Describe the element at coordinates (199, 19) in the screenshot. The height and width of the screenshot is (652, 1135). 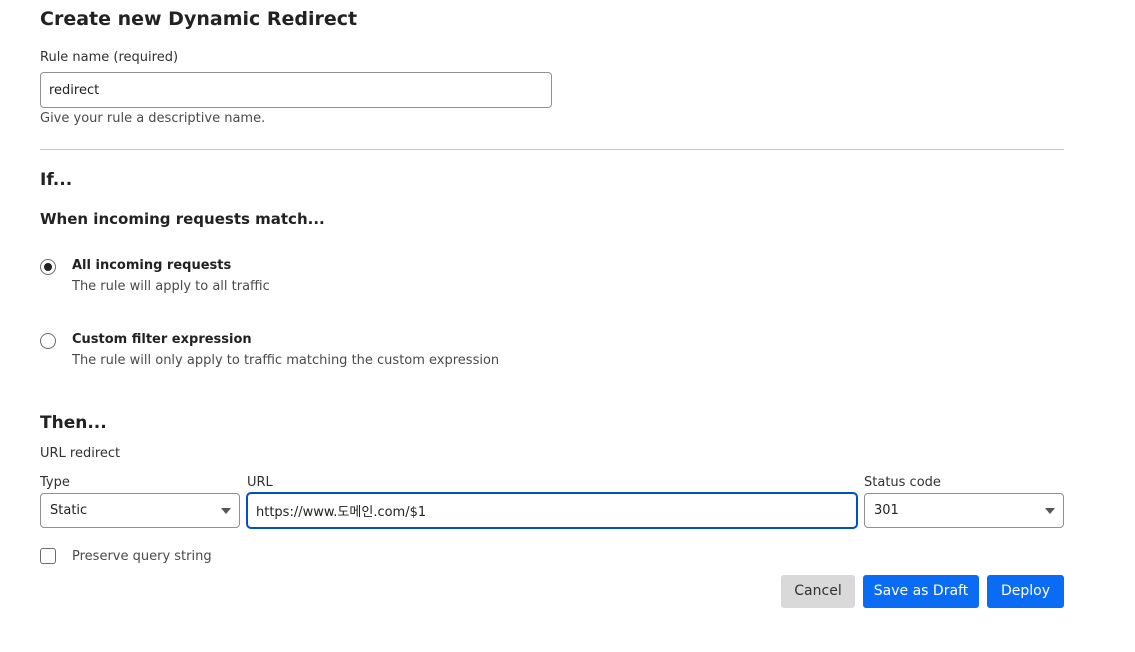
I see `page-title: Create new Dynamic Redirect` at that location.